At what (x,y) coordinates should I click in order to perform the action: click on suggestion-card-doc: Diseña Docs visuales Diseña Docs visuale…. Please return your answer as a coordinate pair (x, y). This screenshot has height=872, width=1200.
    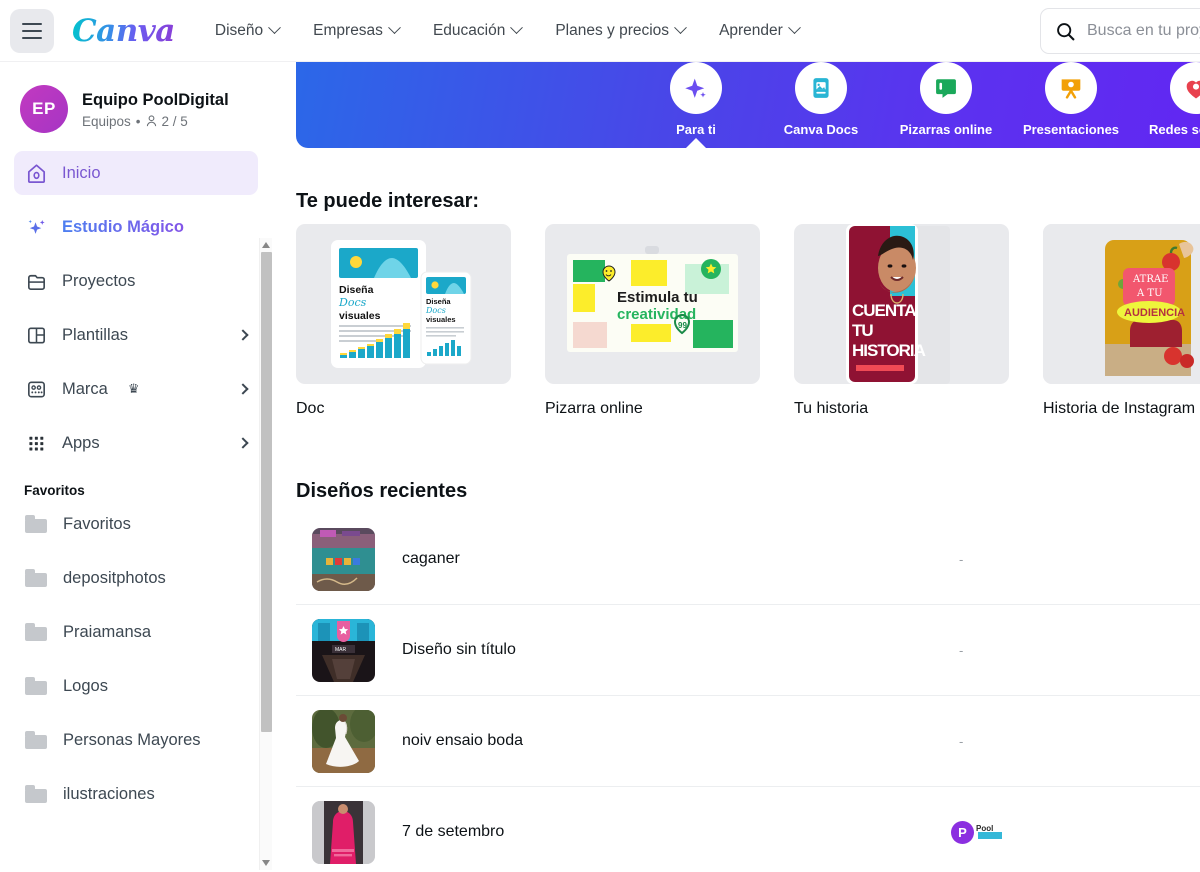
    Looking at the image, I should click on (403, 321).